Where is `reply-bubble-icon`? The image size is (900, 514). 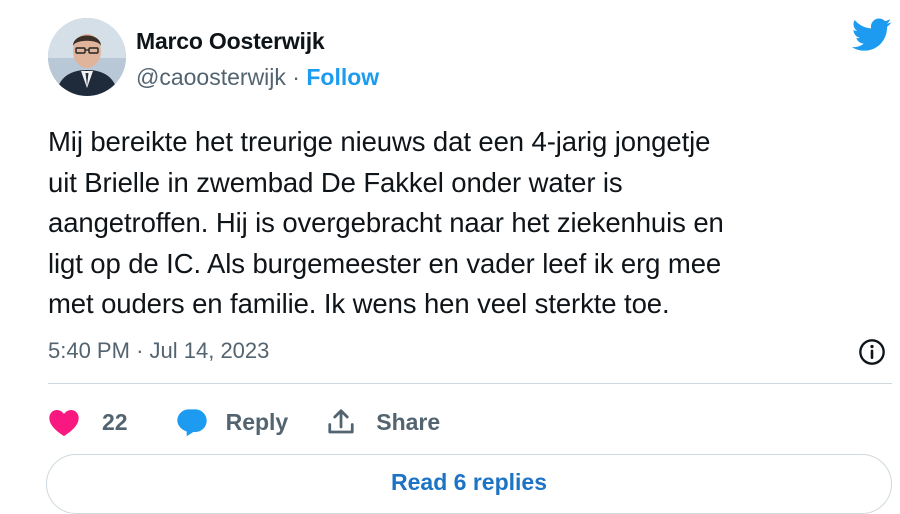 reply-bubble-icon is located at coordinates (191, 423).